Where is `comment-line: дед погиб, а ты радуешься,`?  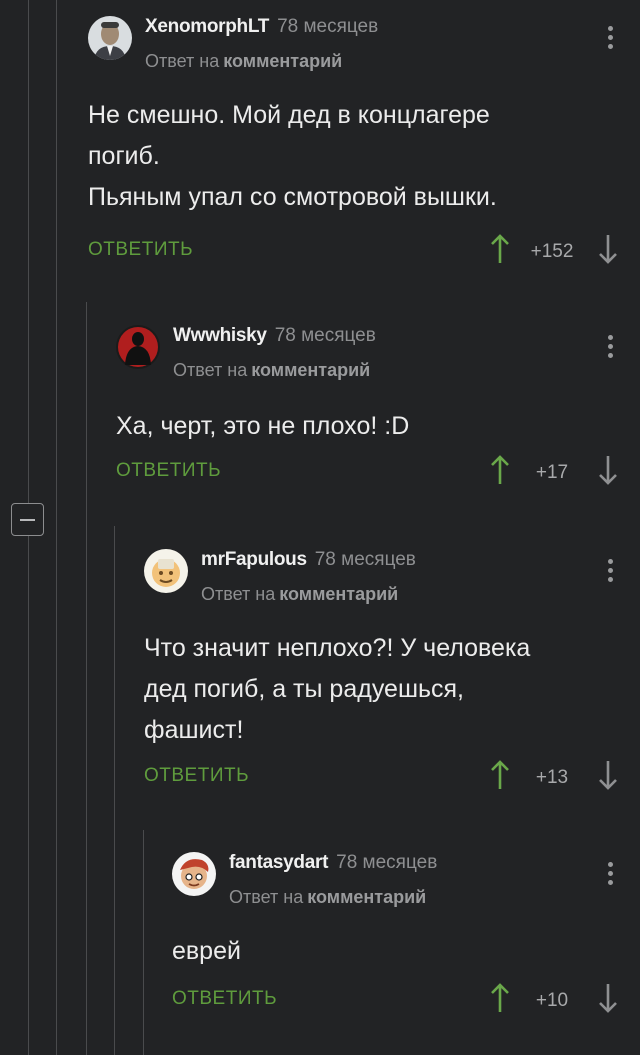
comment-line: дед погиб, а ты радуешься, is located at coordinates (304, 689).